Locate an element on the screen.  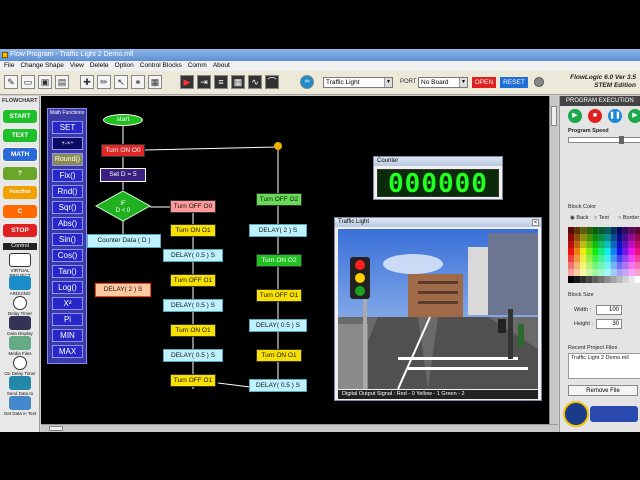
vertical-scrollbar is located at coordinates (553, 260).